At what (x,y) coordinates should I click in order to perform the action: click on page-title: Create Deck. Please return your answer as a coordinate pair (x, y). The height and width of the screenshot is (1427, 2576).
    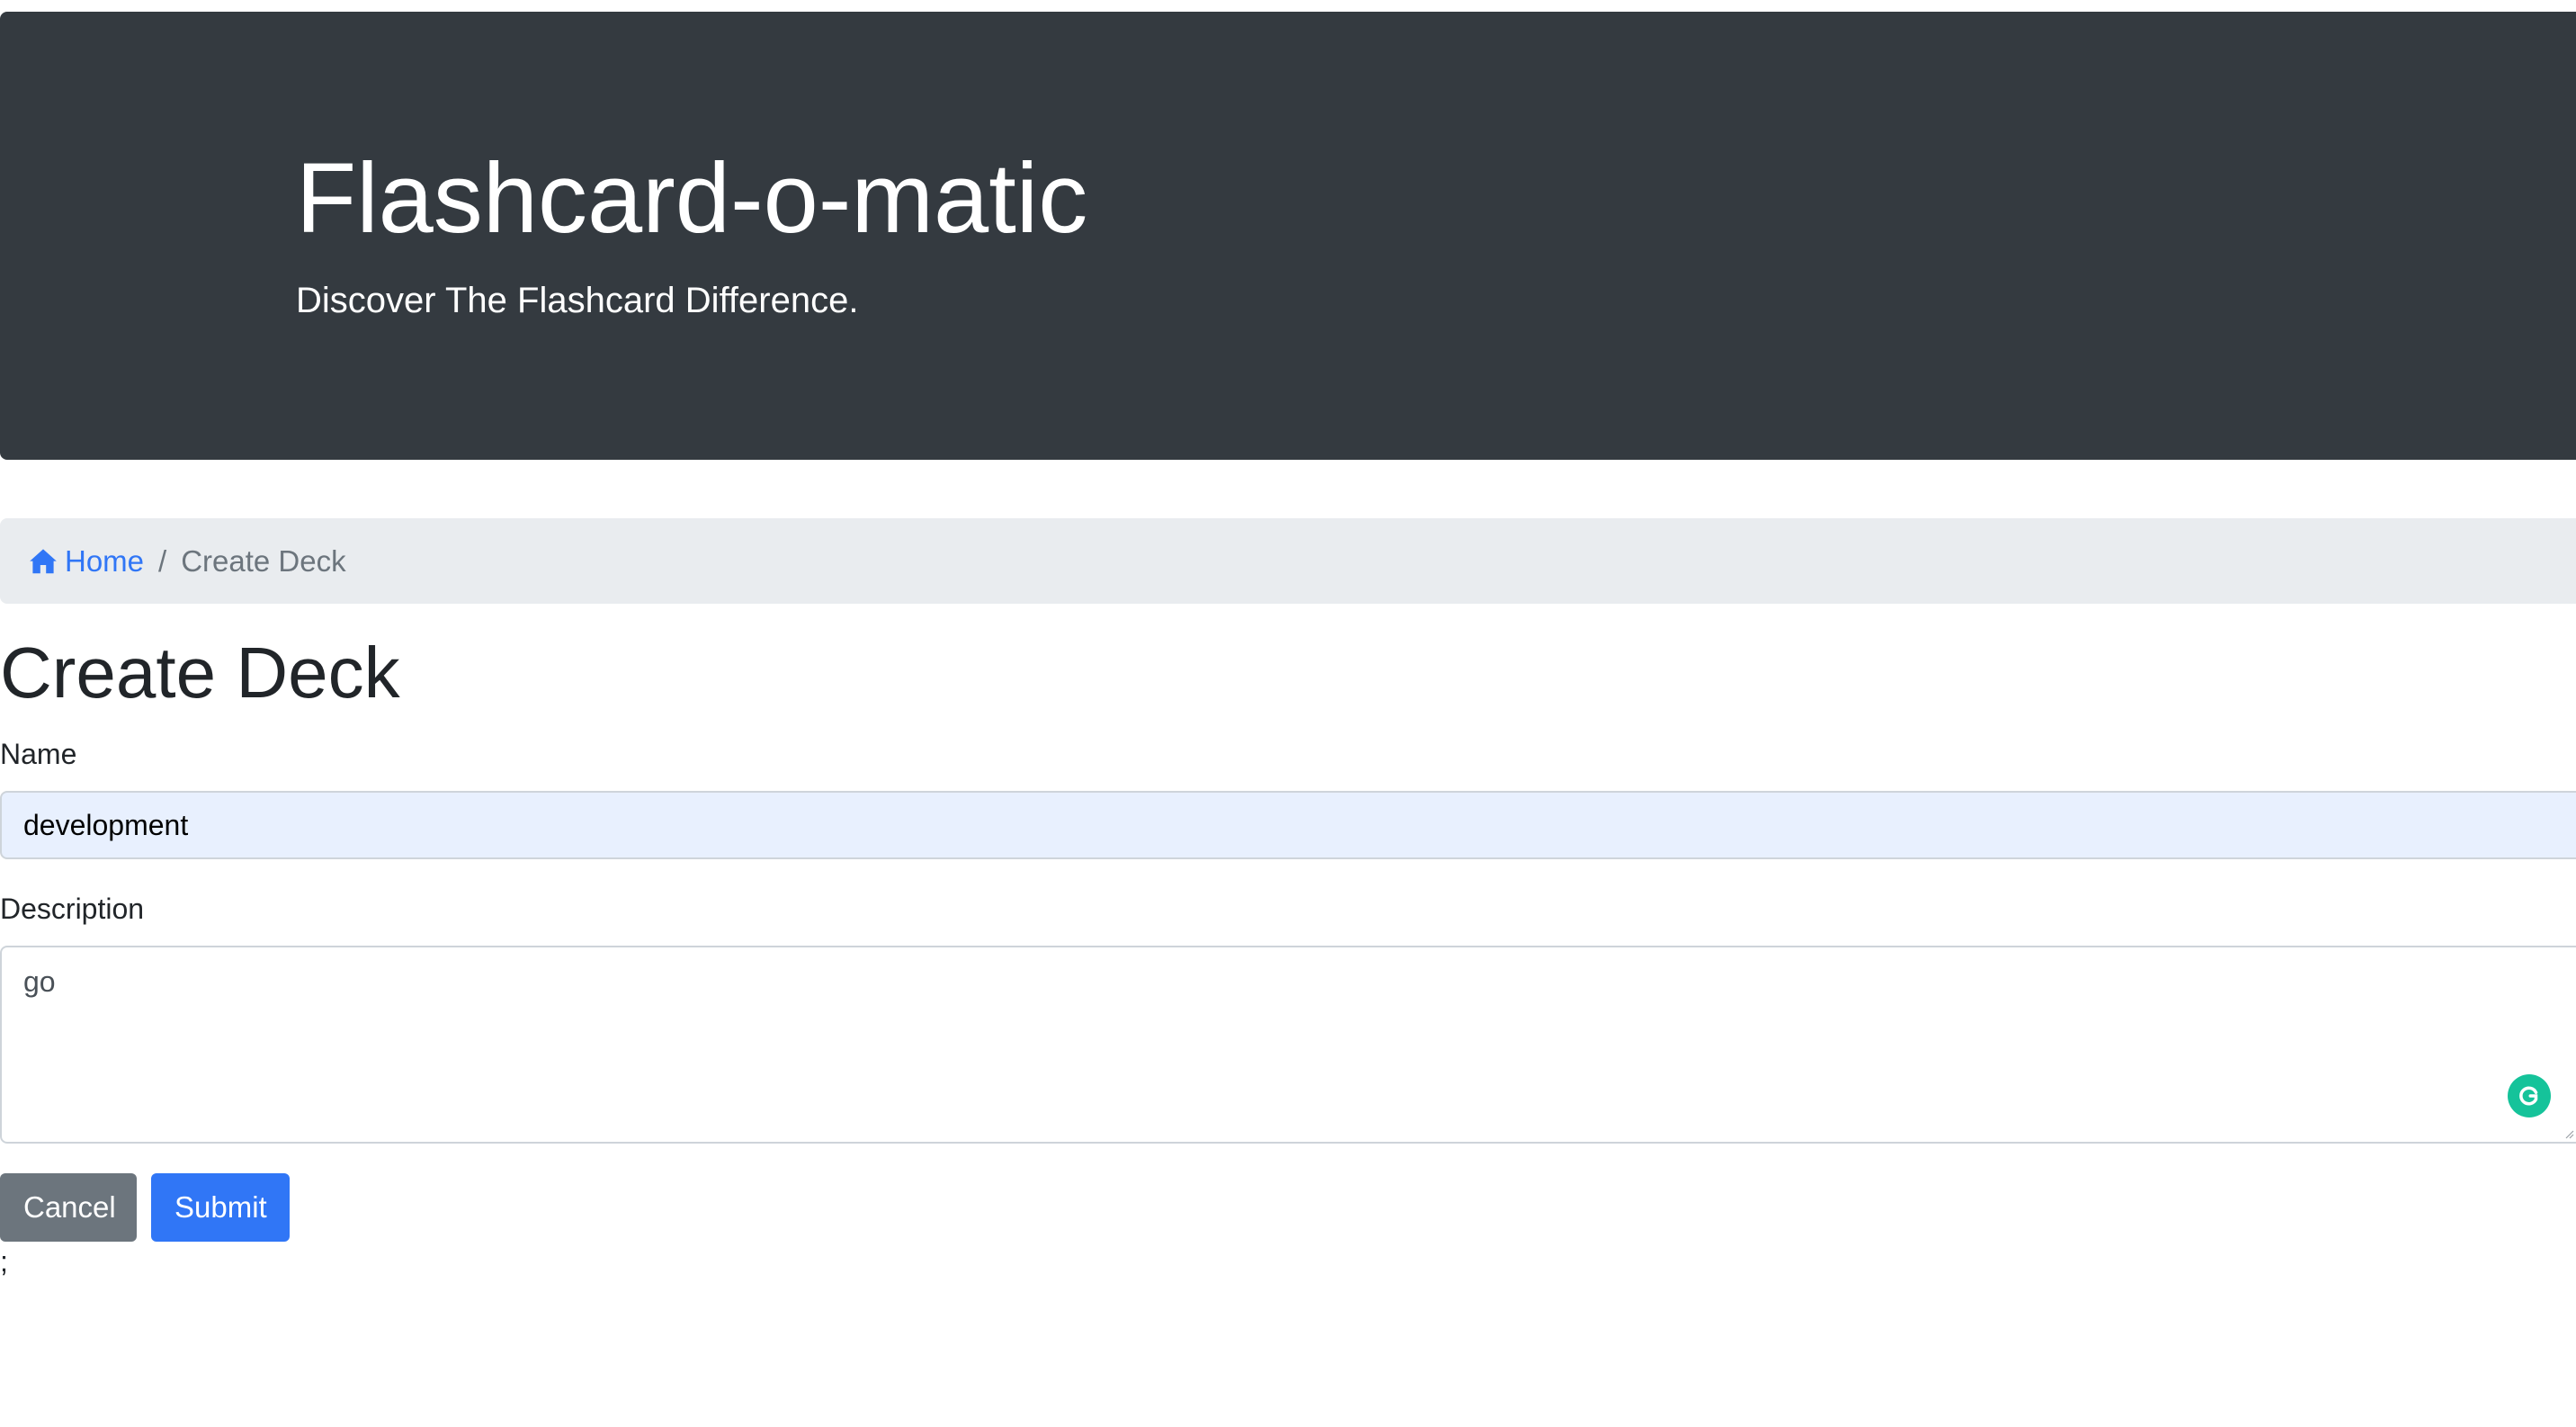
    Looking at the image, I should click on (200, 673).